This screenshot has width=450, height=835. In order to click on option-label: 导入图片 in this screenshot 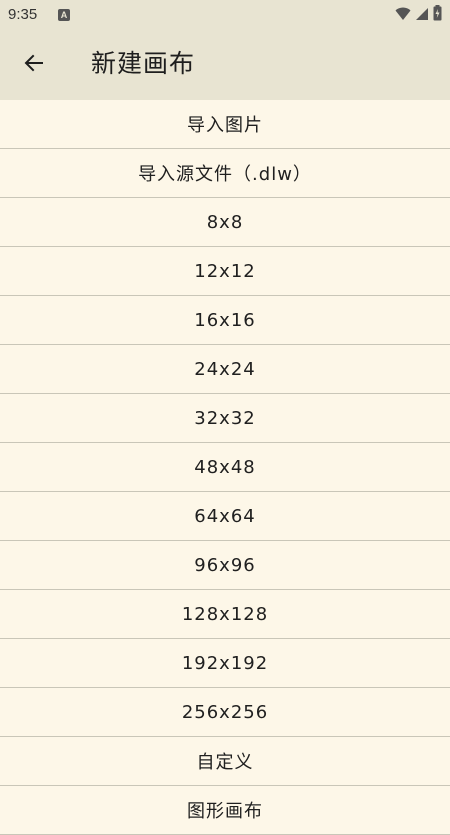, I will do `click(225, 125)`.